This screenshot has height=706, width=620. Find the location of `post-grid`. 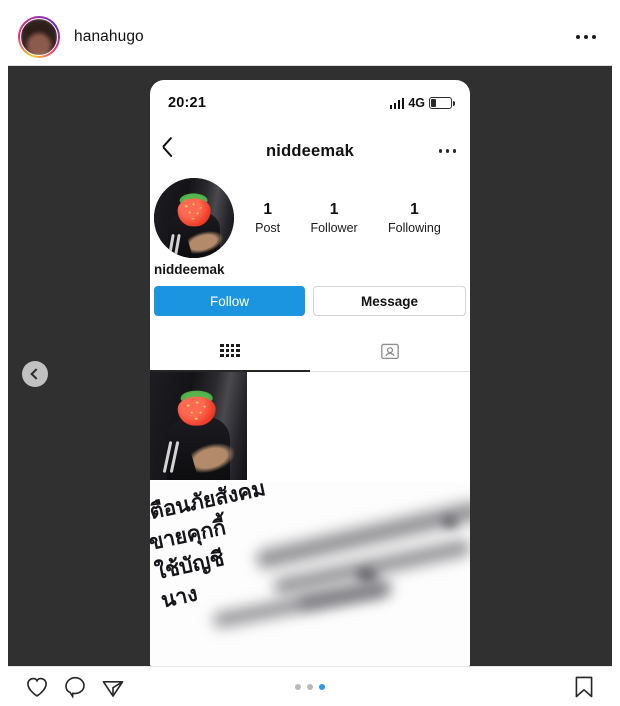

post-grid is located at coordinates (310, 427).